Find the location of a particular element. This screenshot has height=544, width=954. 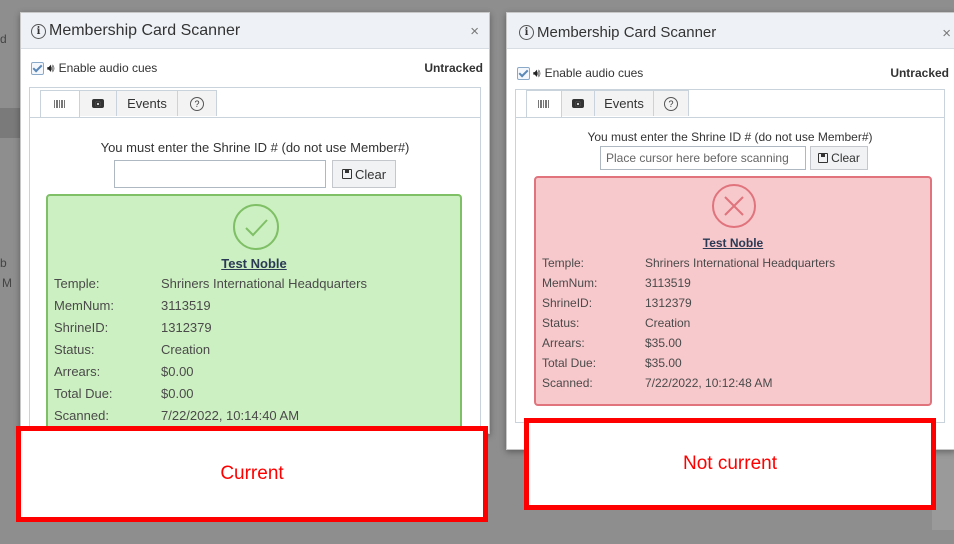

member-field-row: Arrears: $35.00 is located at coordinates (735, 346).